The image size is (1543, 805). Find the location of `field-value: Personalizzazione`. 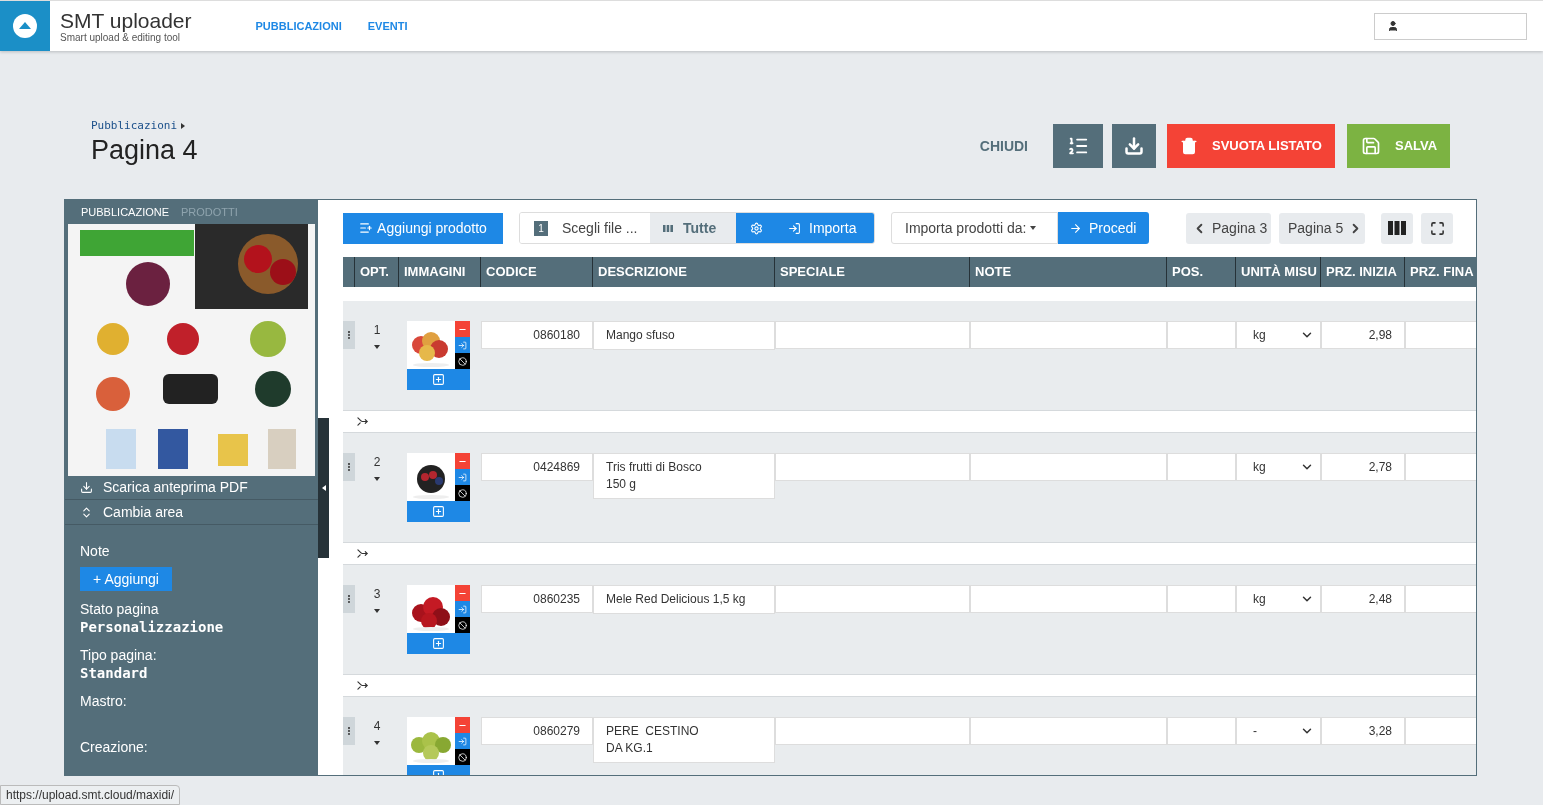

field-value: Personalizzazione is located at coordinates (152, 627).